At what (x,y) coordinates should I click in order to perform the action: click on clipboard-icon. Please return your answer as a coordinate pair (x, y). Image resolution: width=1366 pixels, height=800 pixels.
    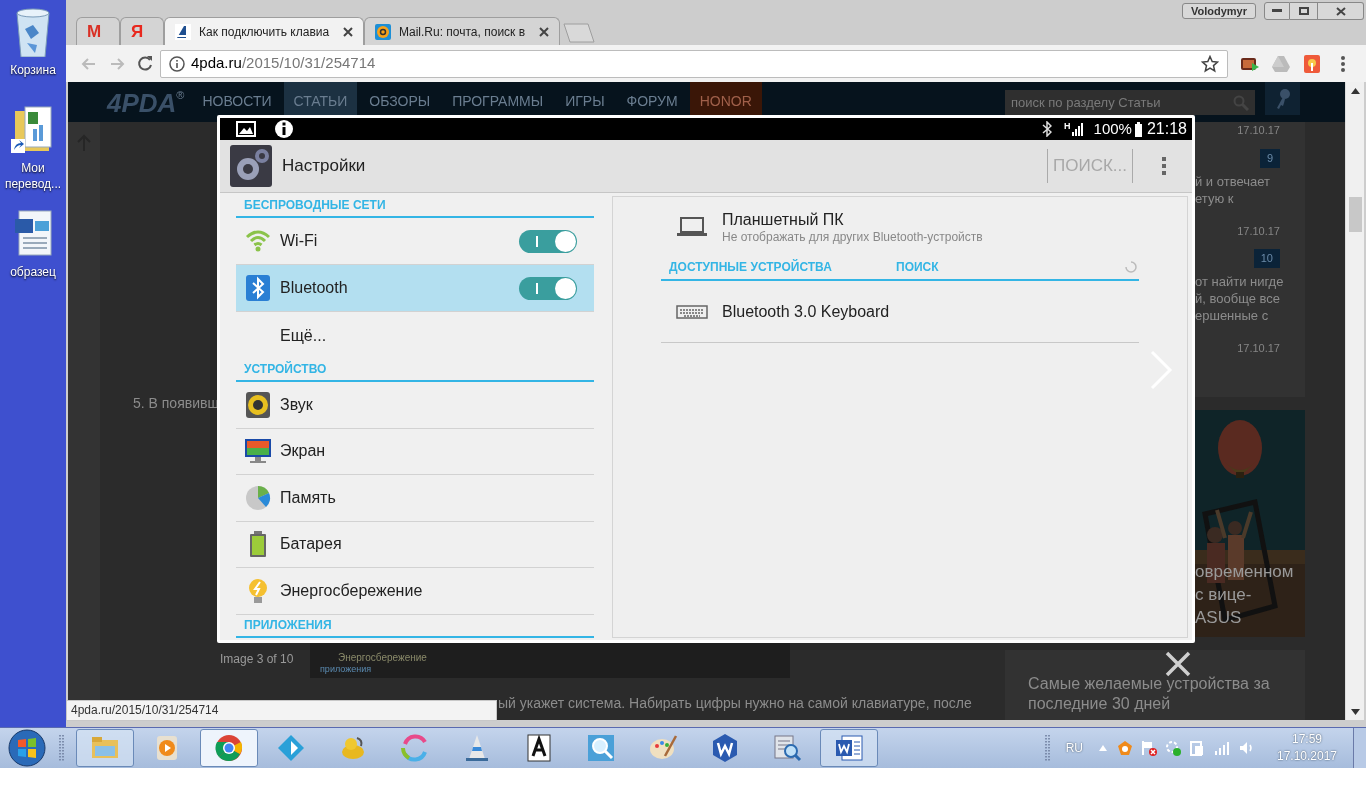
    Looking at the image, I should click on (1197, 748).